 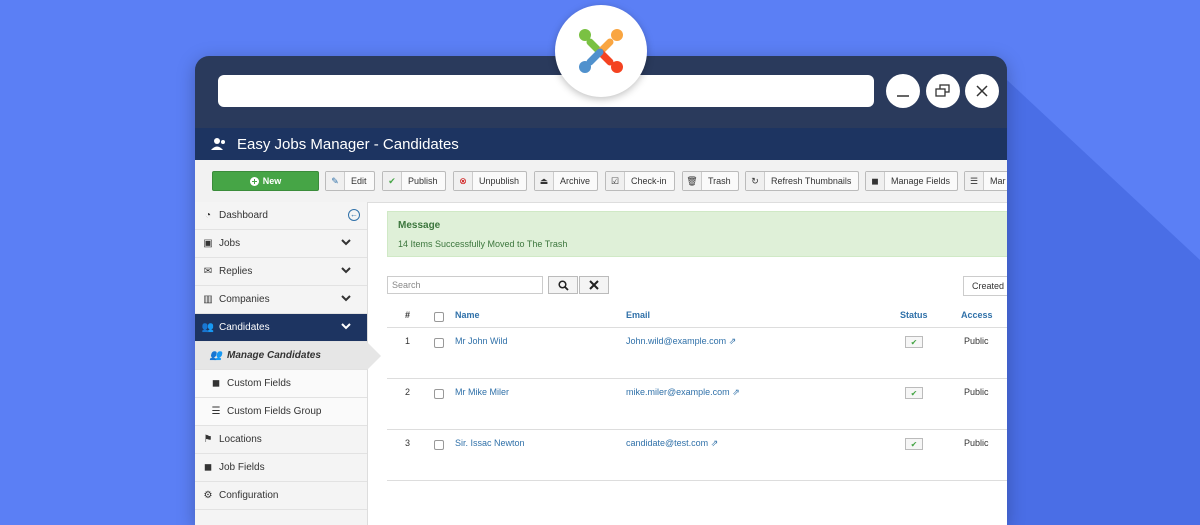 I want to click on close-icon, so click(x=594, y=285).